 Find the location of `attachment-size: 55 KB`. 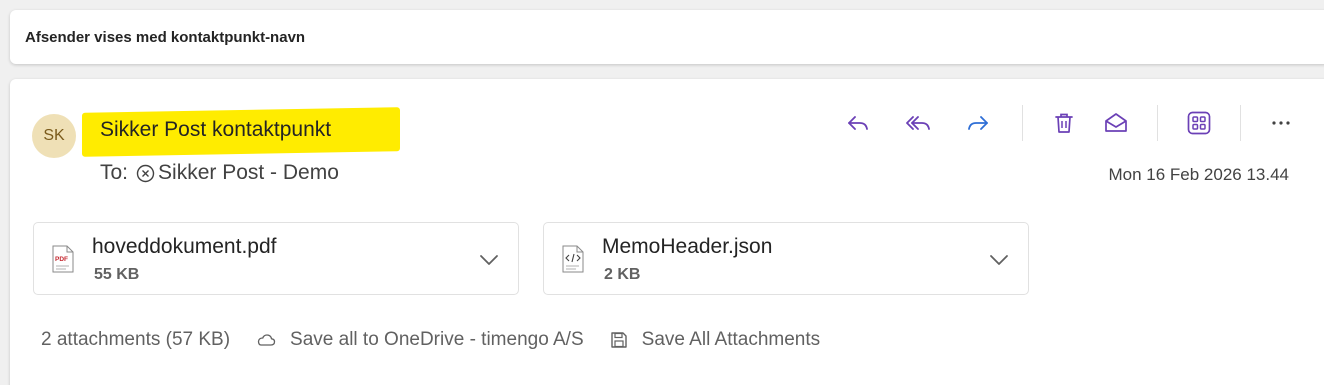

attachment-size: 55 KB is located at coordinates (117, 274).